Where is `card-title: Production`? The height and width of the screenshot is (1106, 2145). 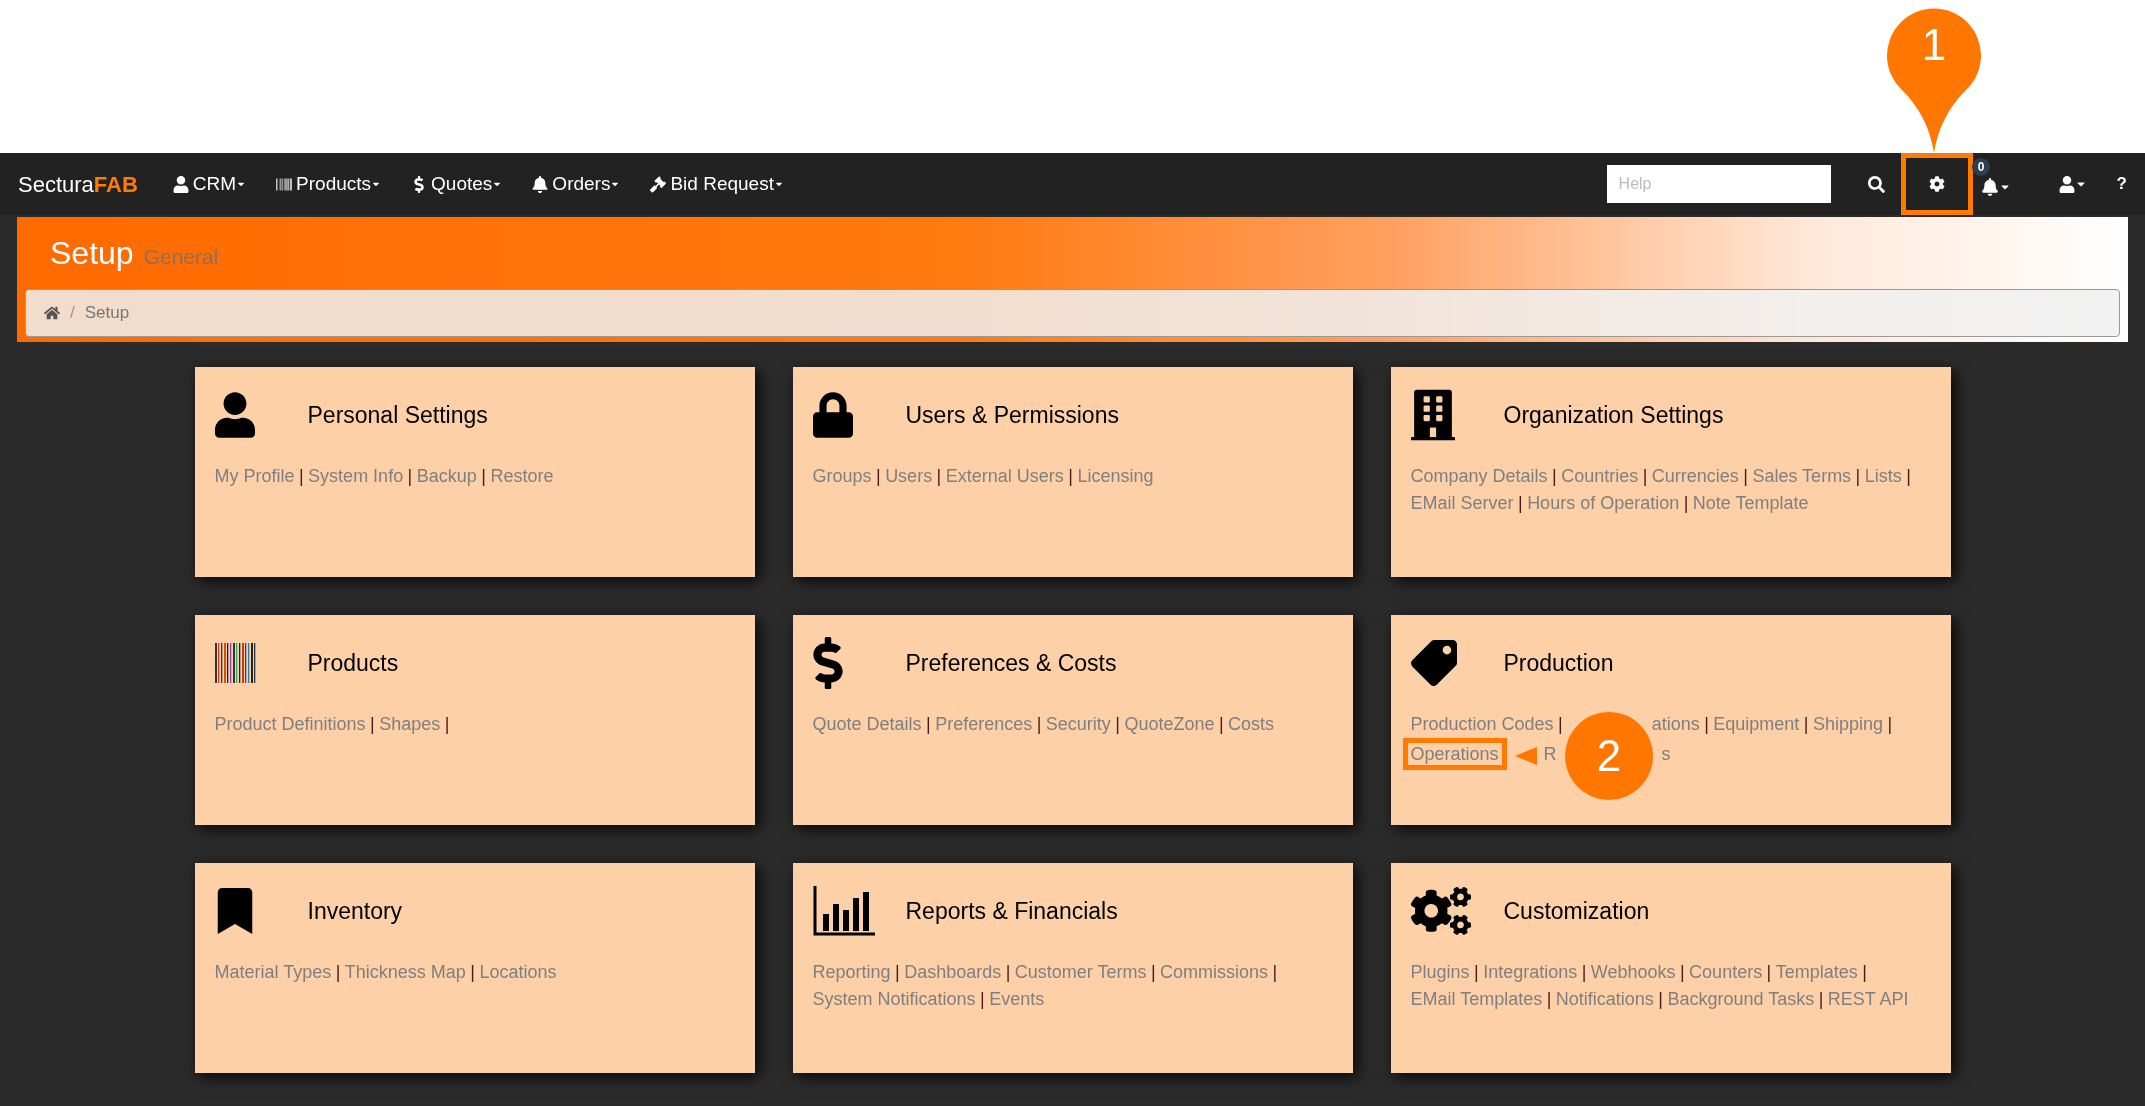 card-title: Production is located at coordinates (1558, 663).